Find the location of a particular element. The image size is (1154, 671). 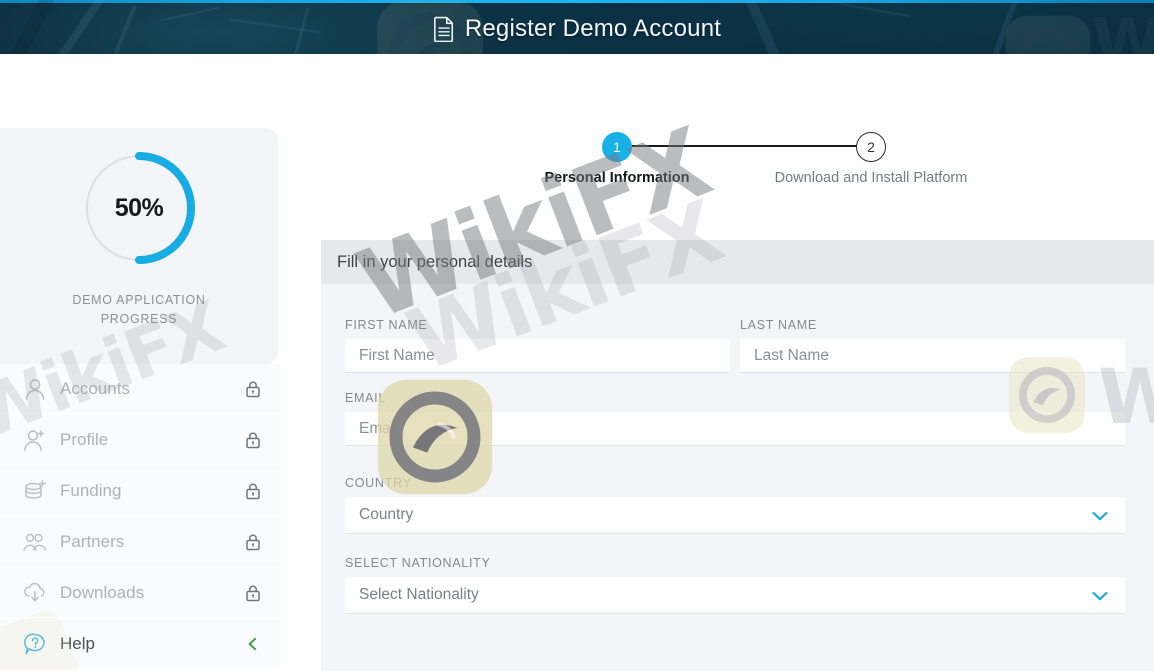

country-select: Country is located at coordinates (735, 515).